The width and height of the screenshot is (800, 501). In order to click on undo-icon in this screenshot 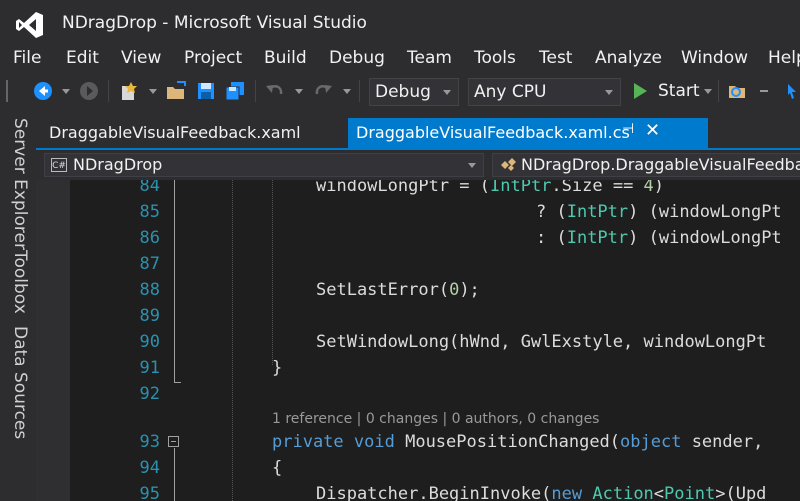, I will do `click(275, 91)`.